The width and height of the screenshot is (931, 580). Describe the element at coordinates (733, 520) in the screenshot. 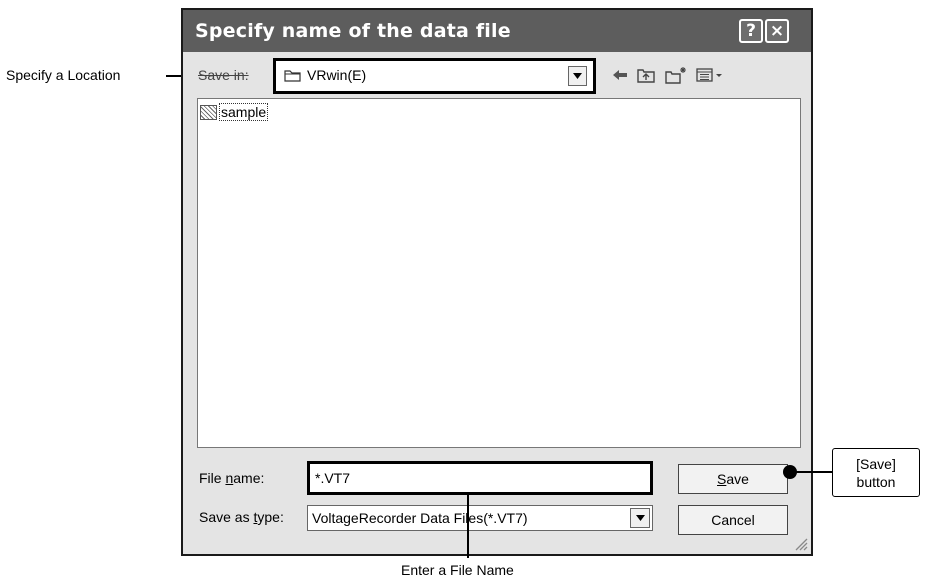

I see `cancel-button: Cancel` at that location.